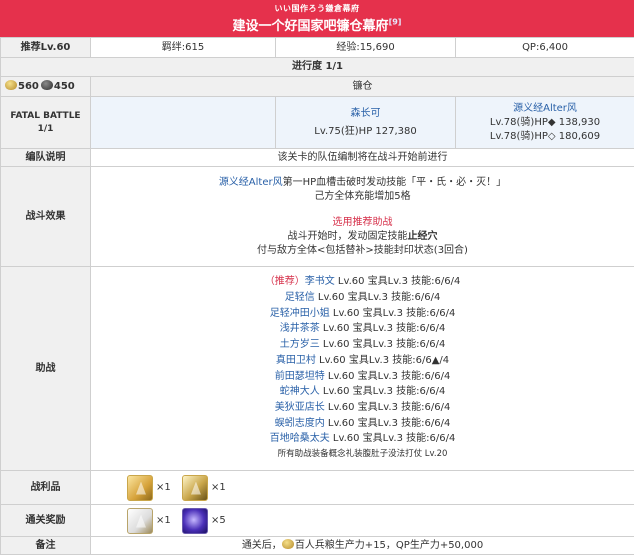  Describe the element at coordinates (11, 85) in the screenshot. I see `gold-coin-icon` at that location.